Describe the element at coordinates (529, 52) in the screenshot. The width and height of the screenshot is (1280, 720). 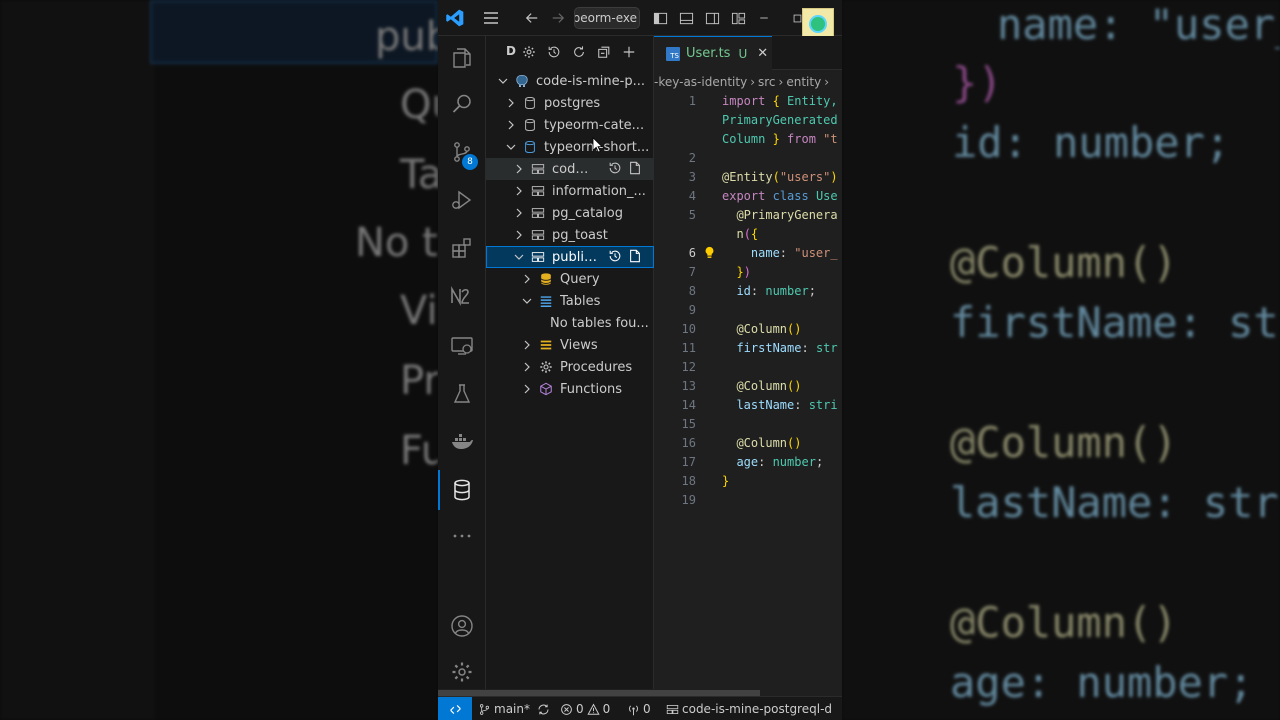
I see `settings-icon` at that location.